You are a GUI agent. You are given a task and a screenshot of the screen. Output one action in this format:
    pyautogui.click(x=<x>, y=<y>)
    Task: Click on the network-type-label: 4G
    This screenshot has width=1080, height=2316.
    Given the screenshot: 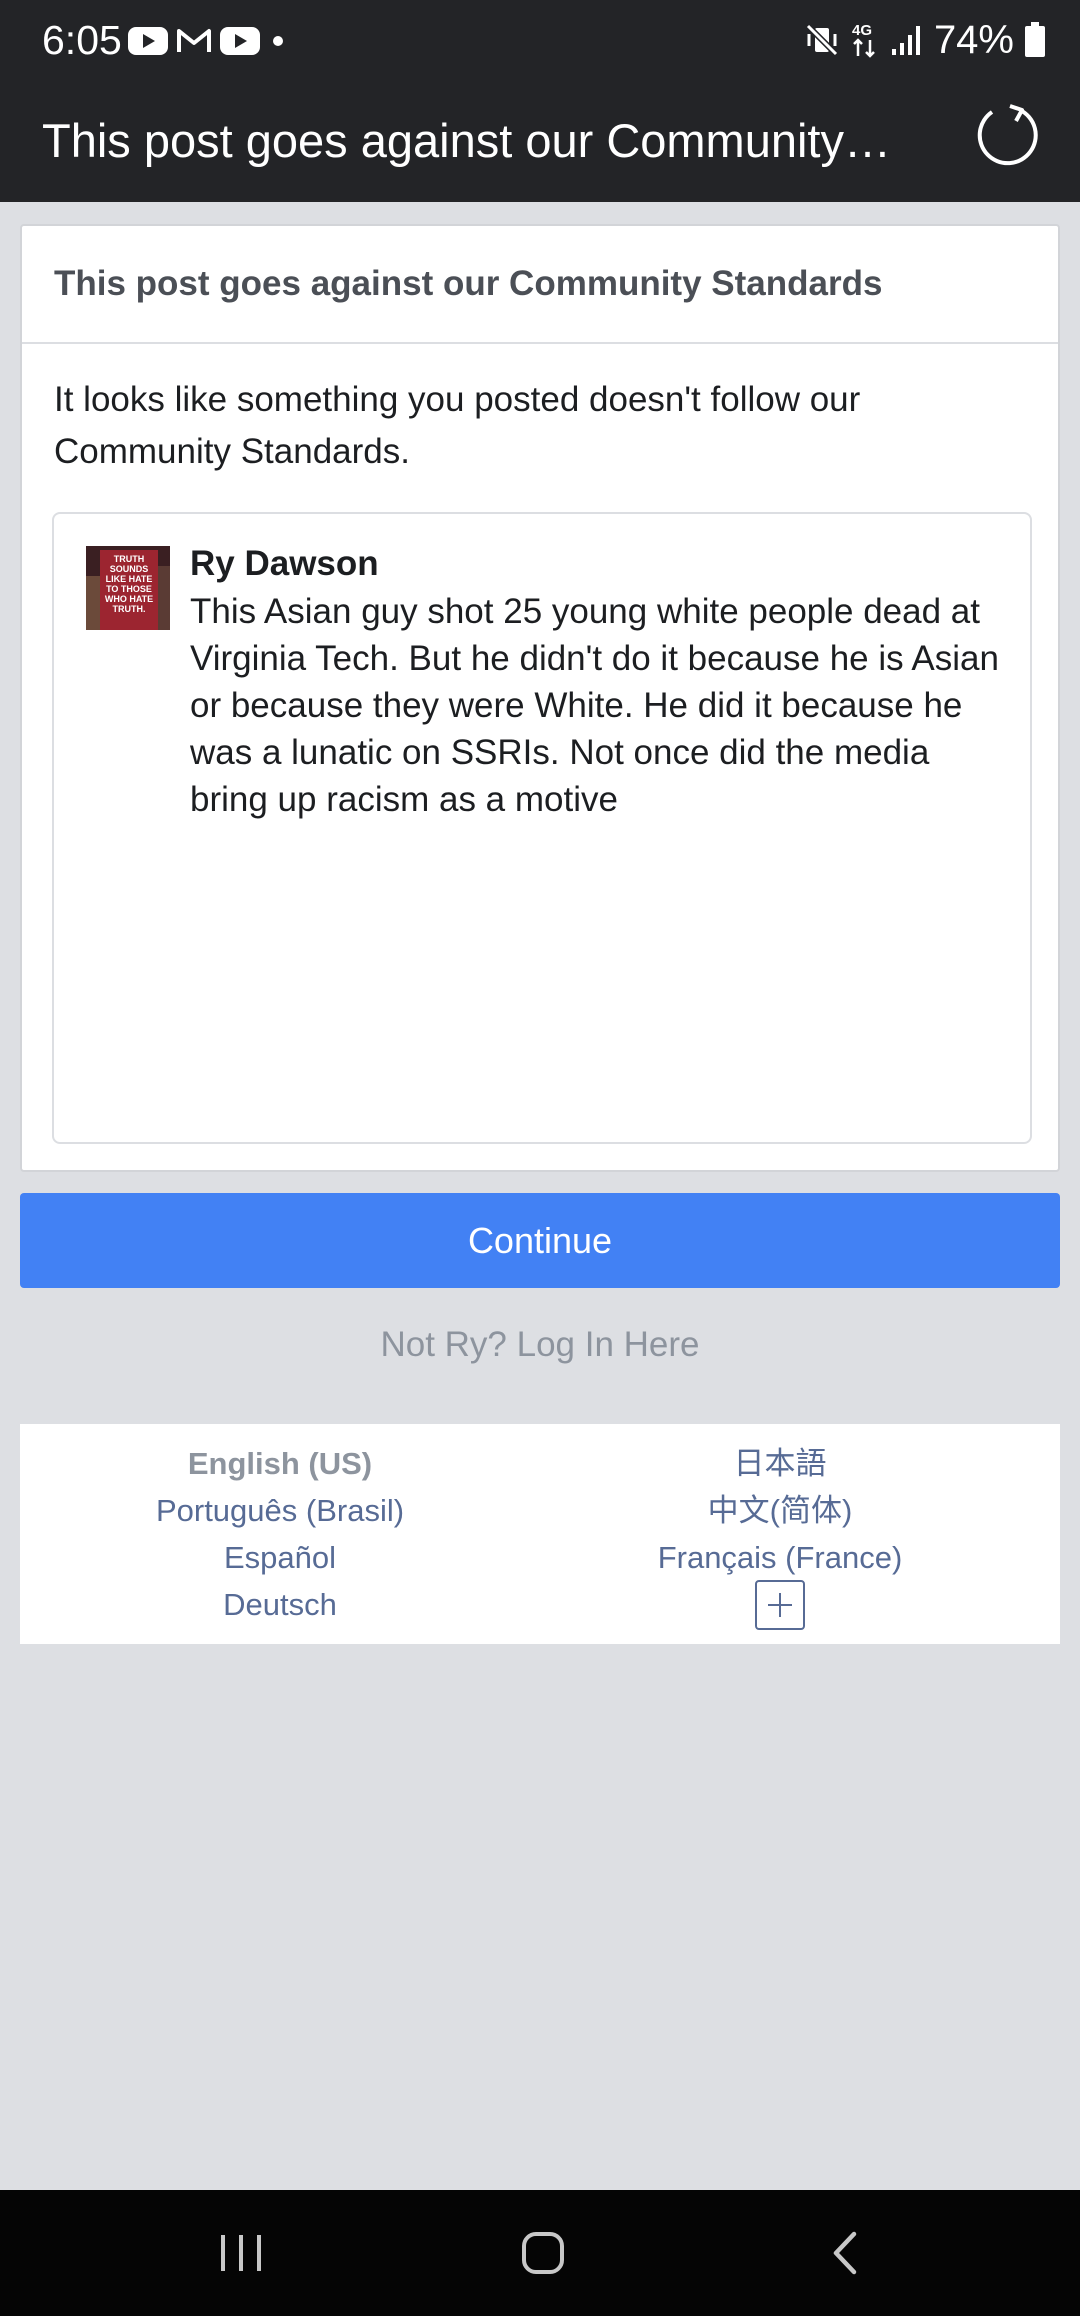 What is the action you would take?
    pyautogui.click(x=862, y=30)
    